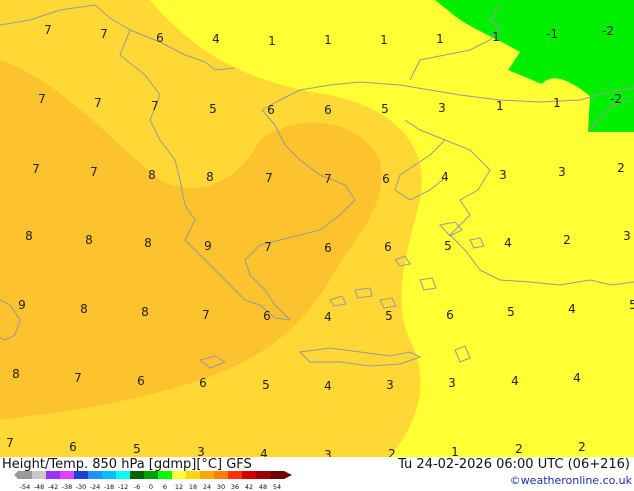  I want to click on map-title: Height/Temp. 850 hPa [gdmp][°C] GFS, so click(127, 464).